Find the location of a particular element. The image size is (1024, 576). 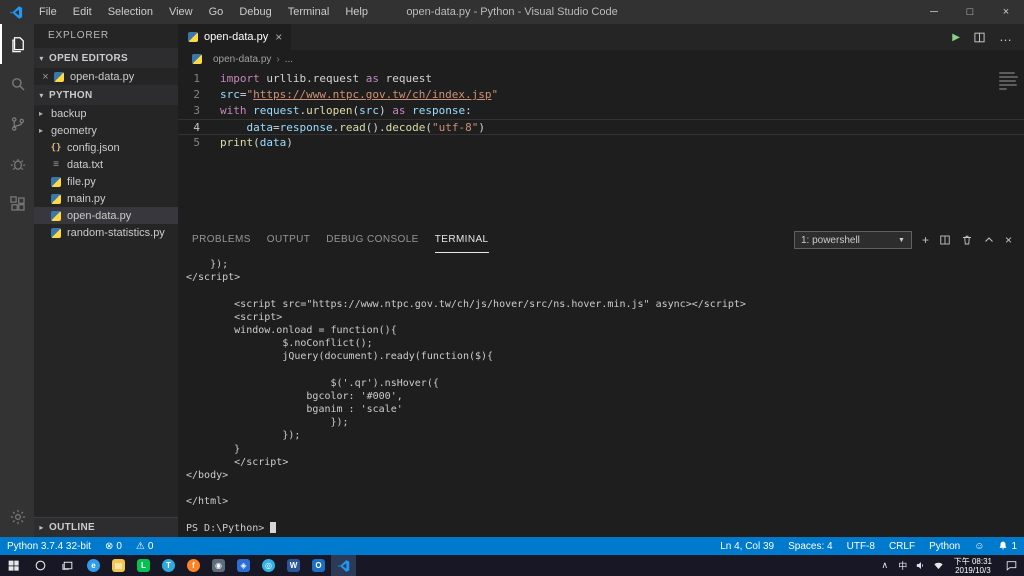

activity-explorer is located at coordinates (17, 44).